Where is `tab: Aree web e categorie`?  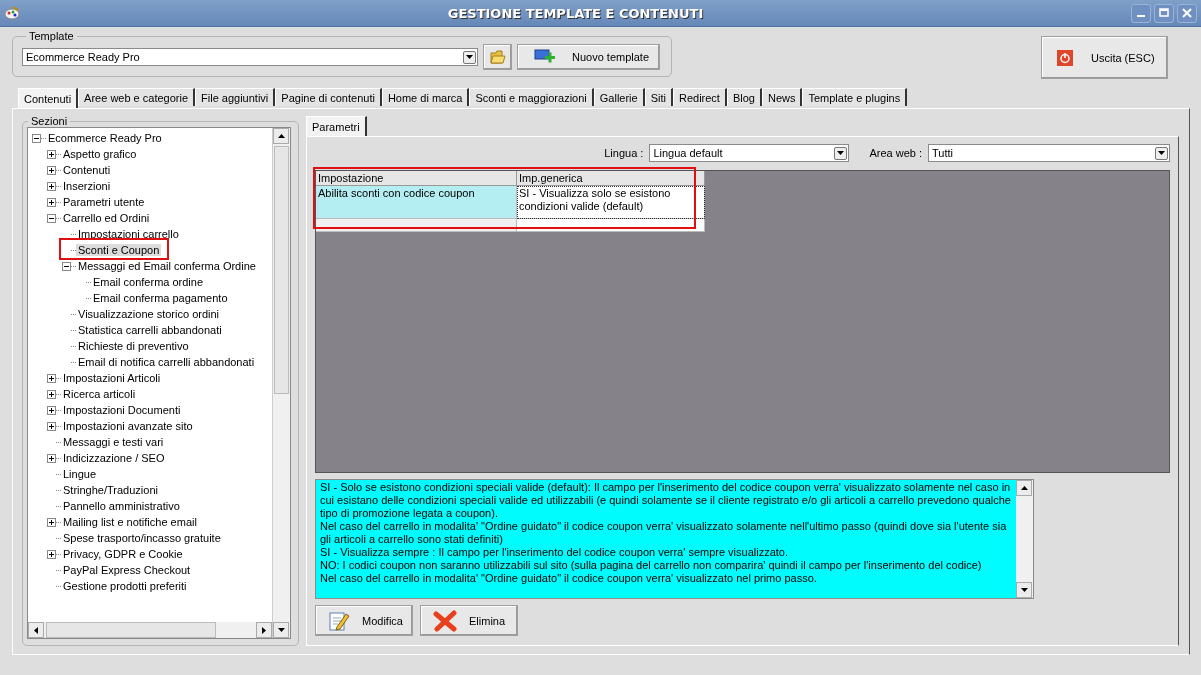 tab: Aree web e categorie is located at coordinates (137, 97).